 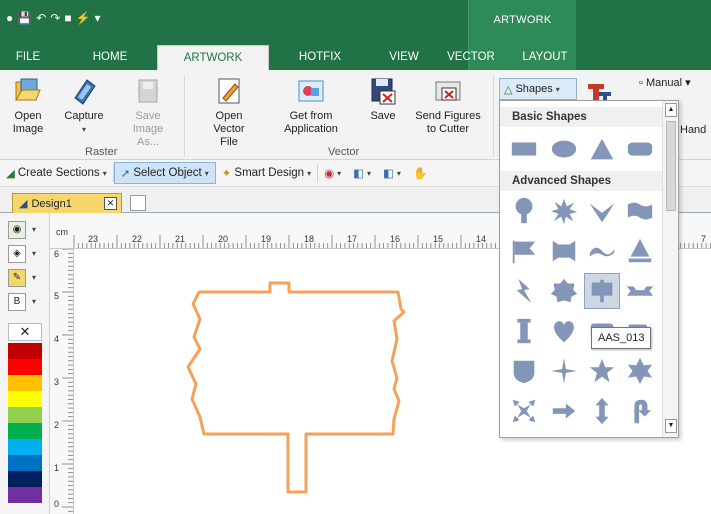 I want to click on sailboat-shape, so click(x=640, y=251).